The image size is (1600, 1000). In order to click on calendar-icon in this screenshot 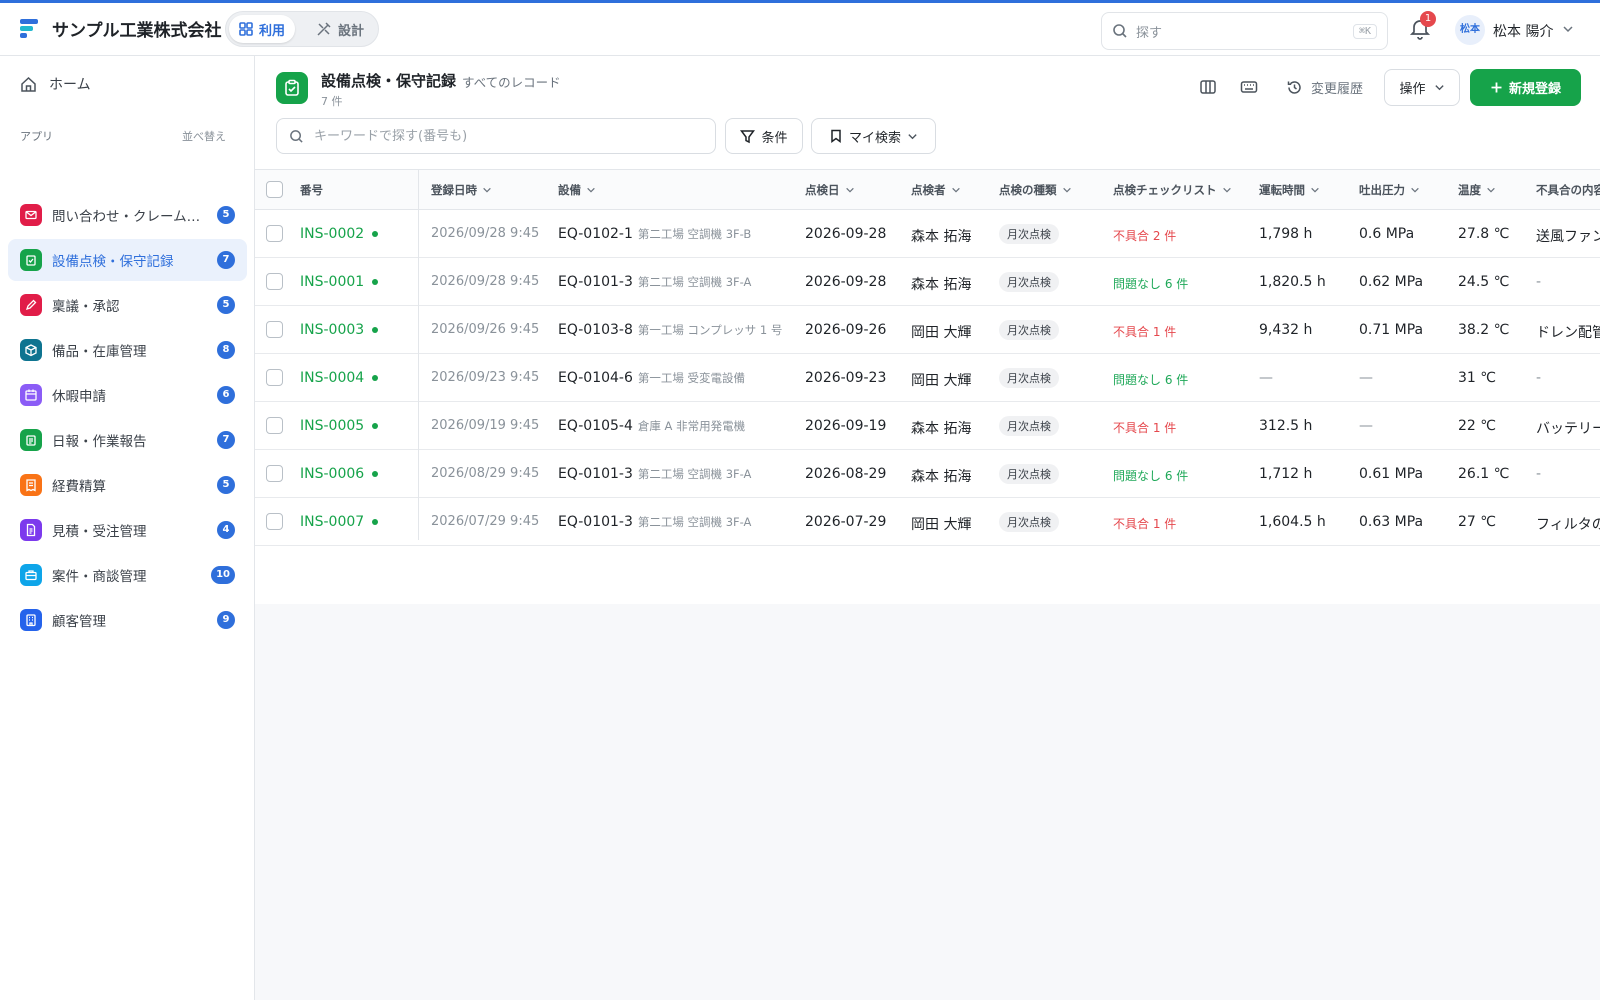, I will do `click(31, 395)`.